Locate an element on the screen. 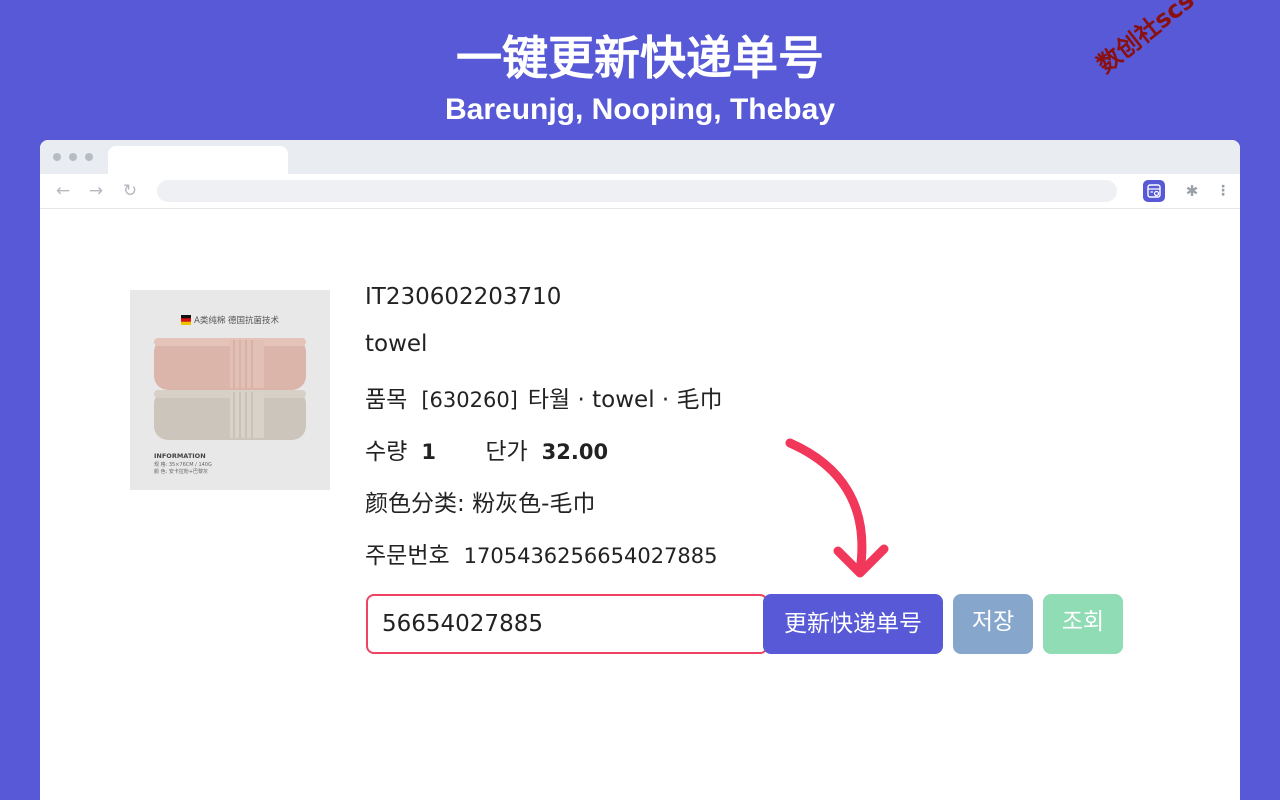 This screenshot has width=1280, height=800. color-row: 颜色分类: 粉灰色-毛巾 is located at coordinates (480, 501).